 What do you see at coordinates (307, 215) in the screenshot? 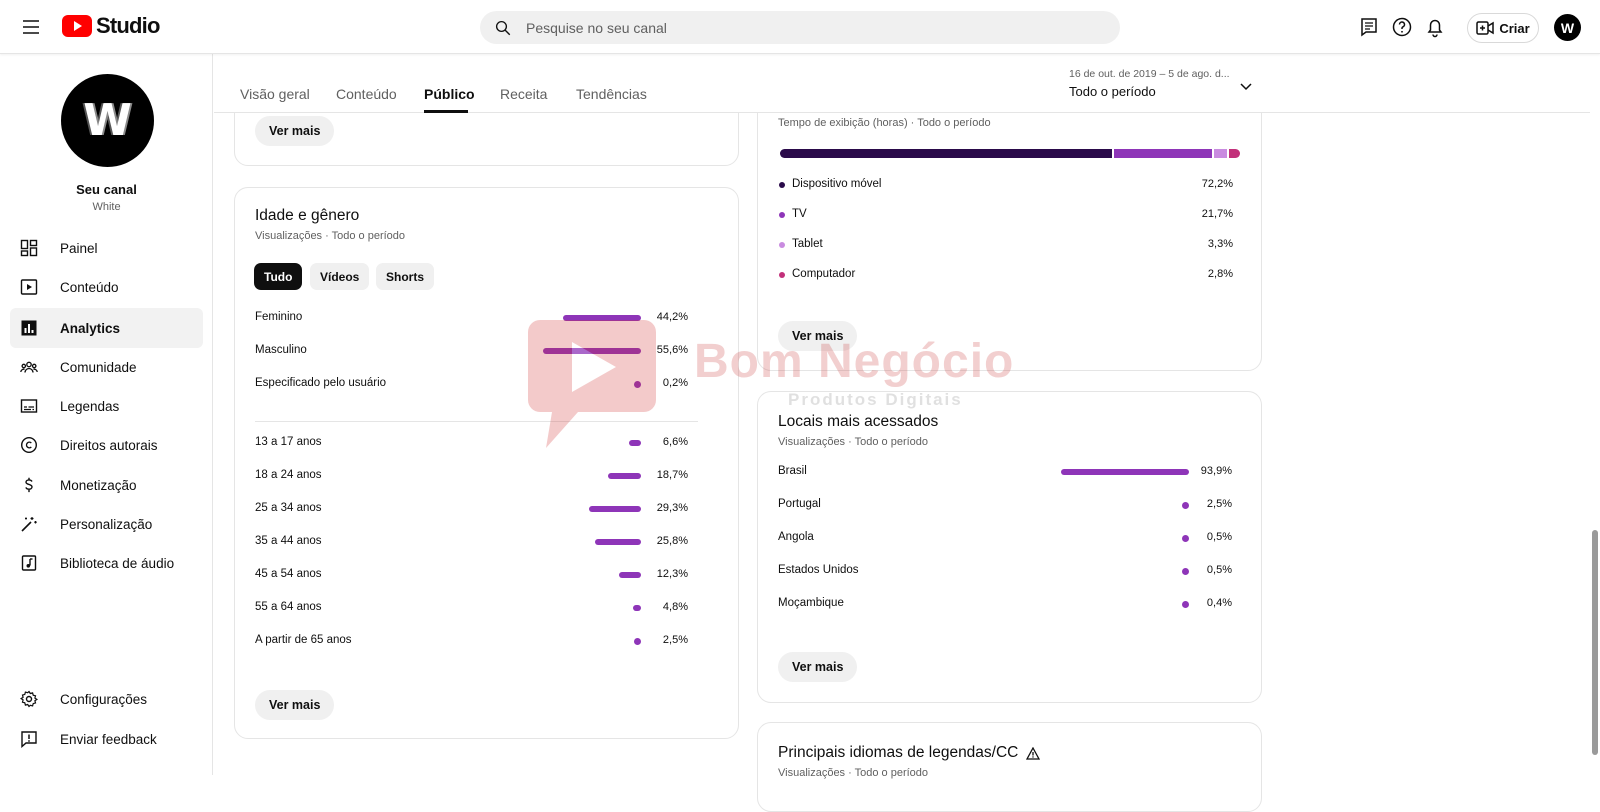
I see `card-title: Idade e gênero` at bounding box center [307, 215].